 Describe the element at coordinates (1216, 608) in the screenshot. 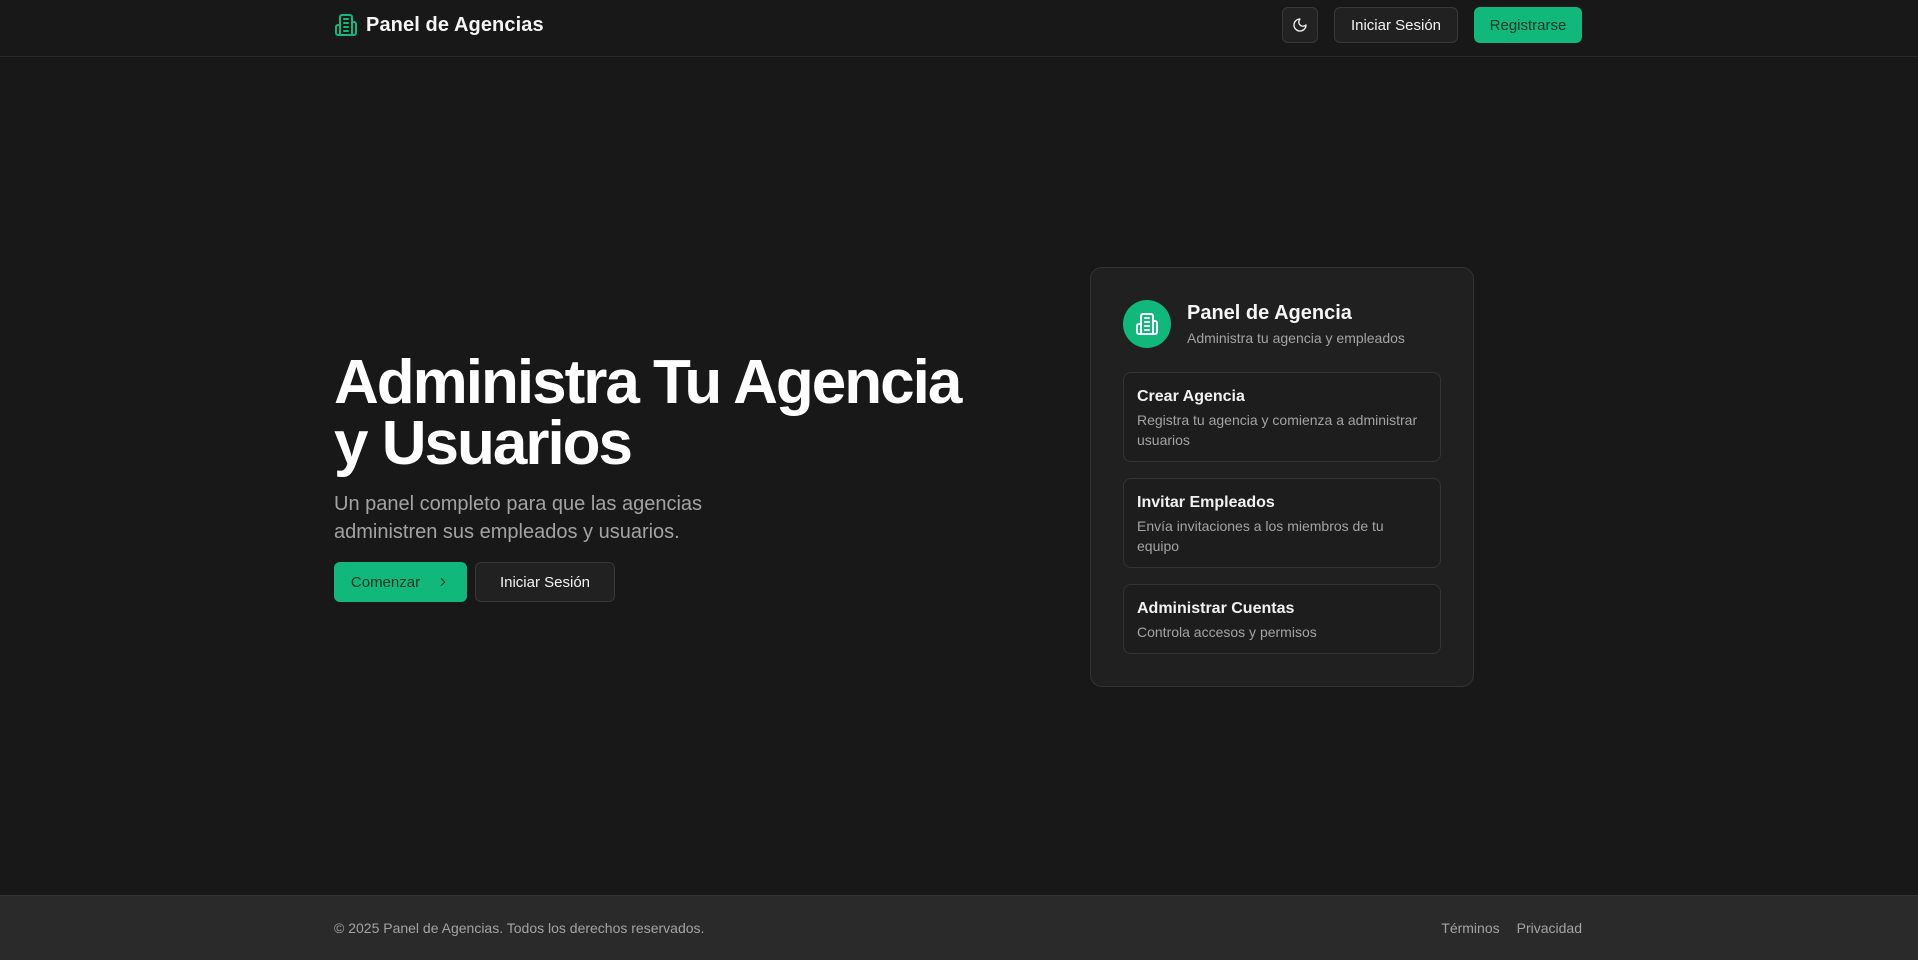

I see `feature-title: Administrar Cuentas` at that location.